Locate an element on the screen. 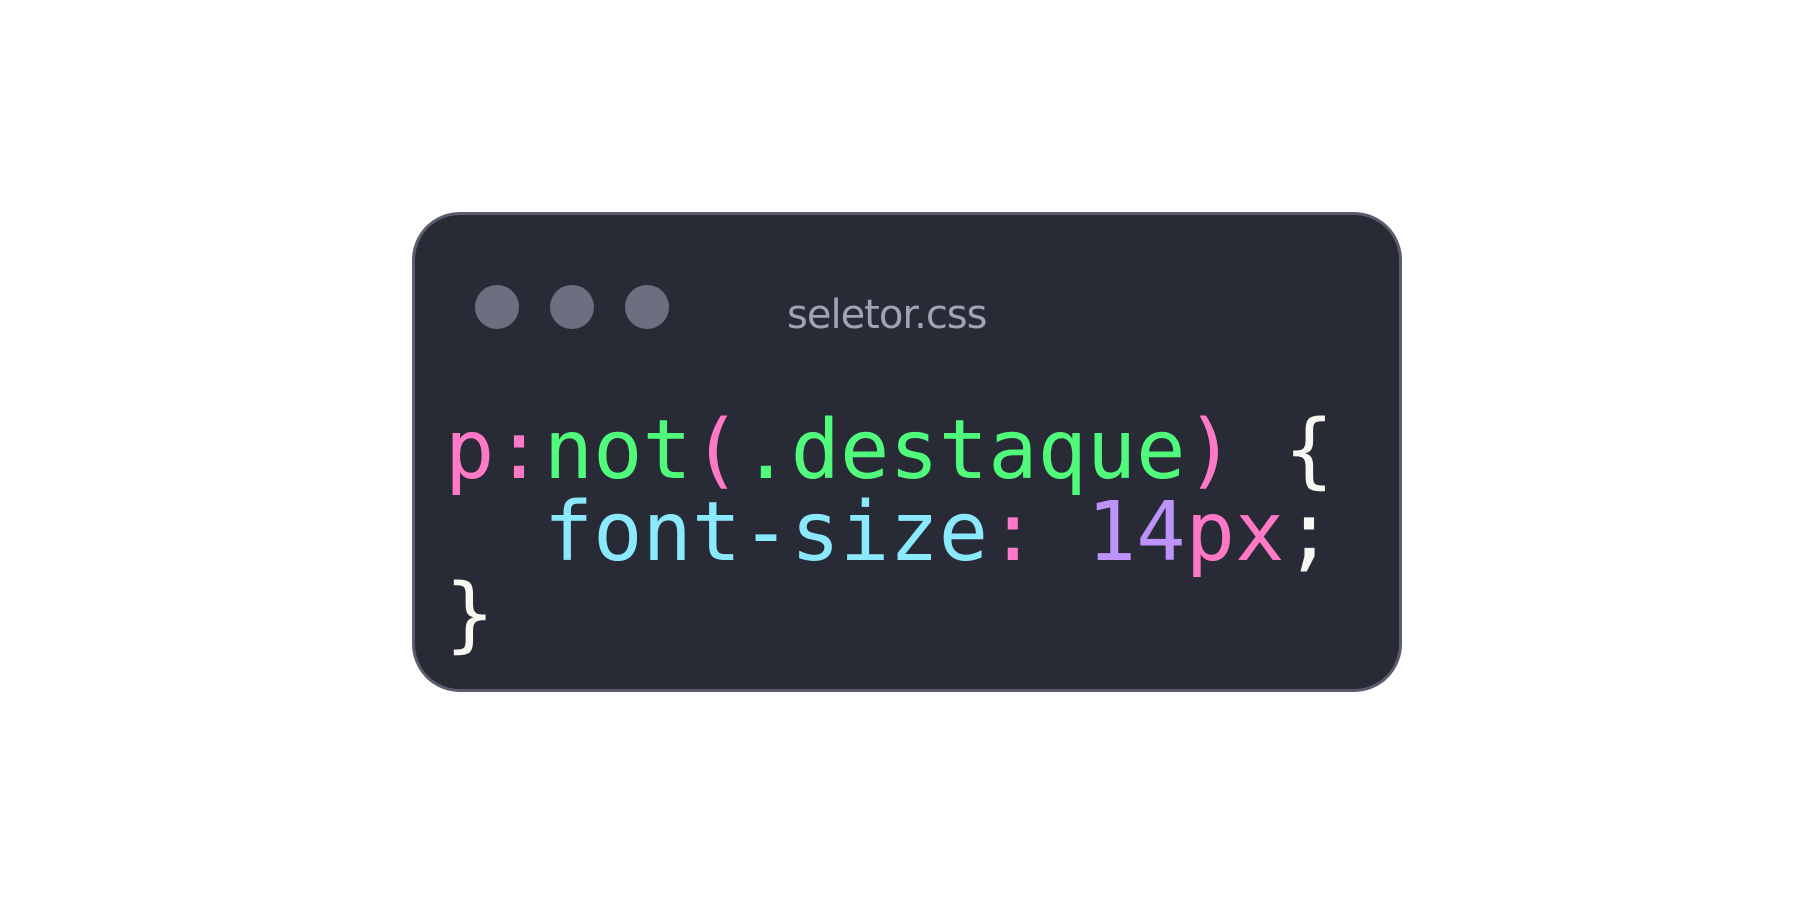 Image resolution: width=1800 pixels, height=900 pixels. code-line-2: font-size: 14px; is located at coordinates (889, 533).